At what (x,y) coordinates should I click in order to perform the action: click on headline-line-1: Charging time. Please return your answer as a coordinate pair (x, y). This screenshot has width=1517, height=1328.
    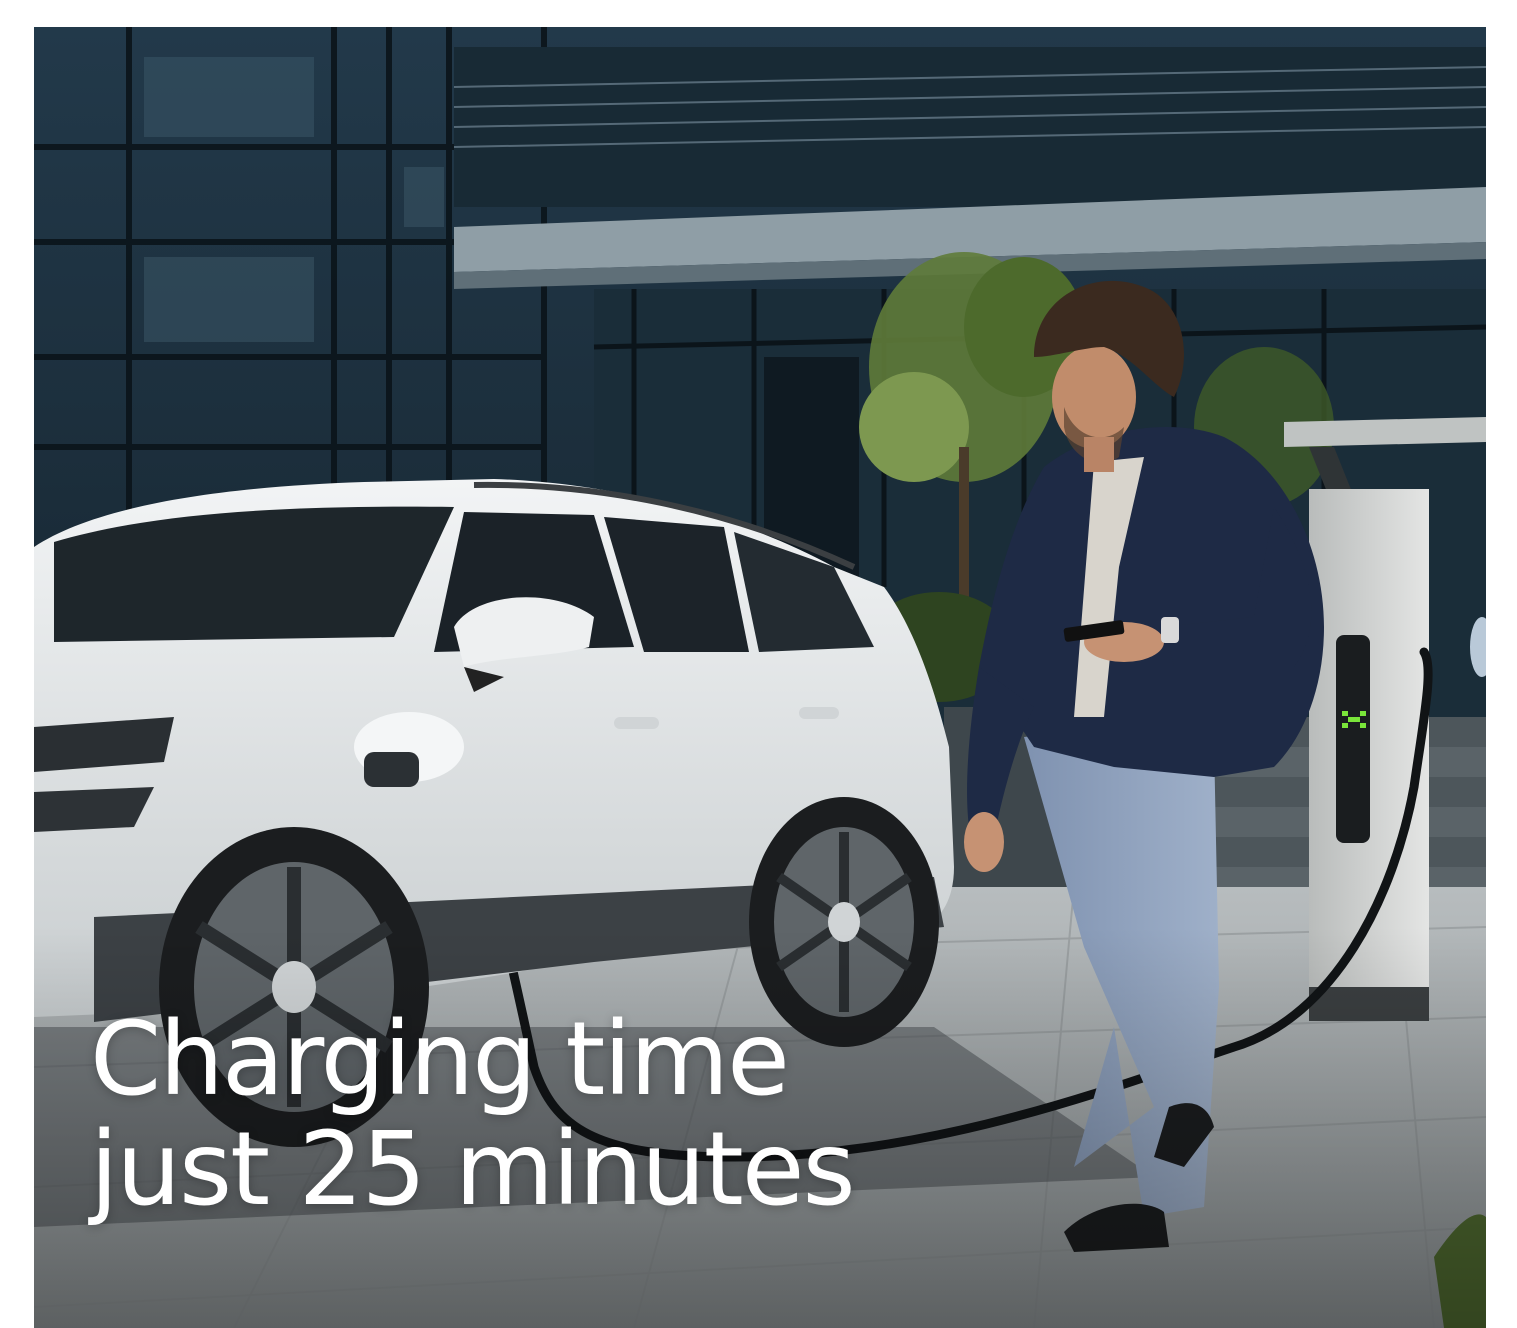
    Looking at the image, I should click on (440, 1059).